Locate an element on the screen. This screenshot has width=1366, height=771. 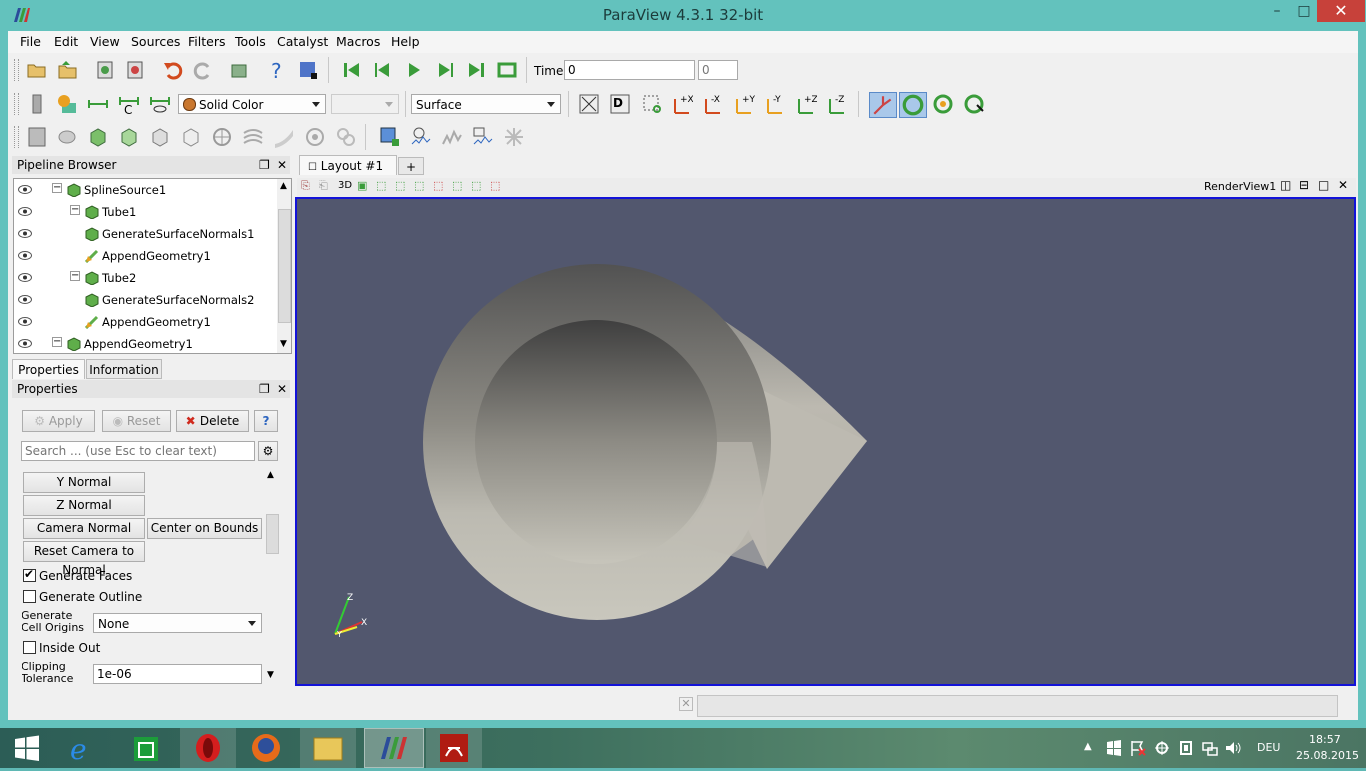
input-language-indicator: DEU is located at coordinates (1268, 747).